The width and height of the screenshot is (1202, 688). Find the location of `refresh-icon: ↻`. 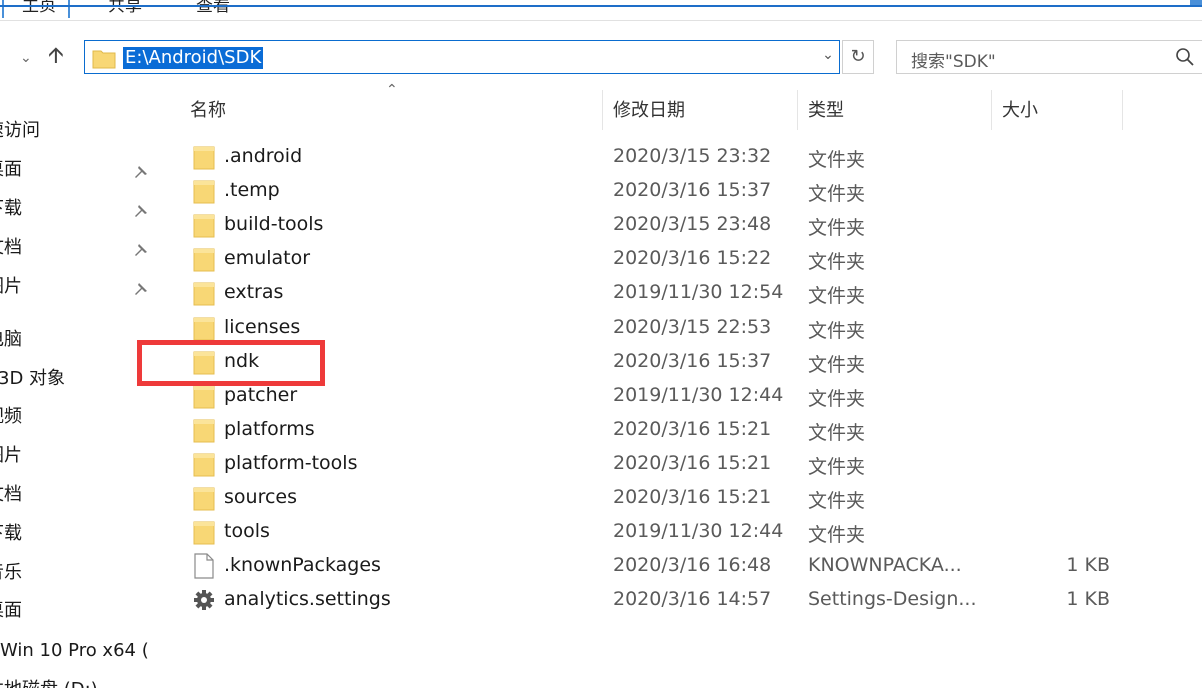

refresh-icon: ↻ is located at coordinates (858, 56).